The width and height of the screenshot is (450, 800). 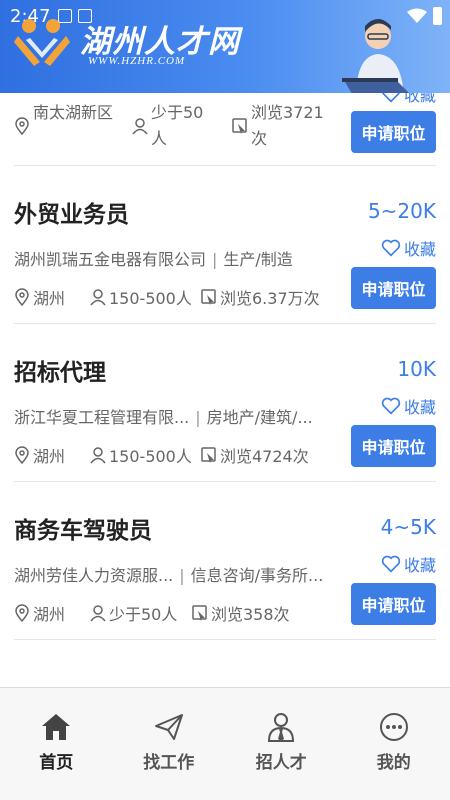 What do you see at coordinates (416, 369) in the screenshot?
I see `job-salary: 10K` at bounding box center [416, 369].